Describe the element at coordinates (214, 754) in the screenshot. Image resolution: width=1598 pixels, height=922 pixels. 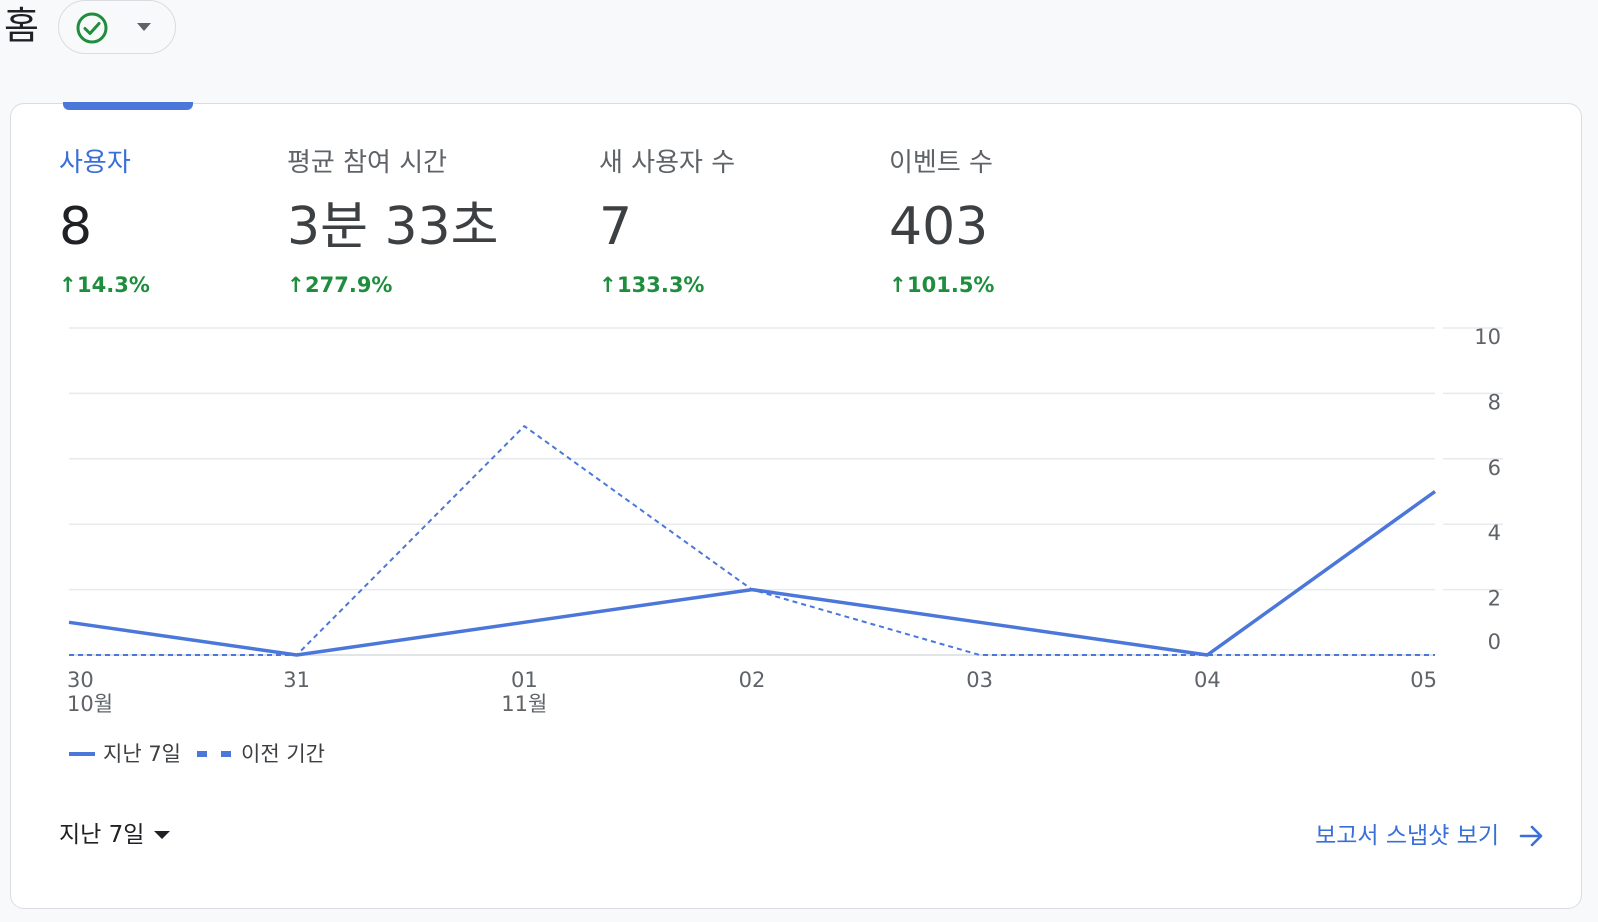
I see `legend-swatch-dashed` at that location.